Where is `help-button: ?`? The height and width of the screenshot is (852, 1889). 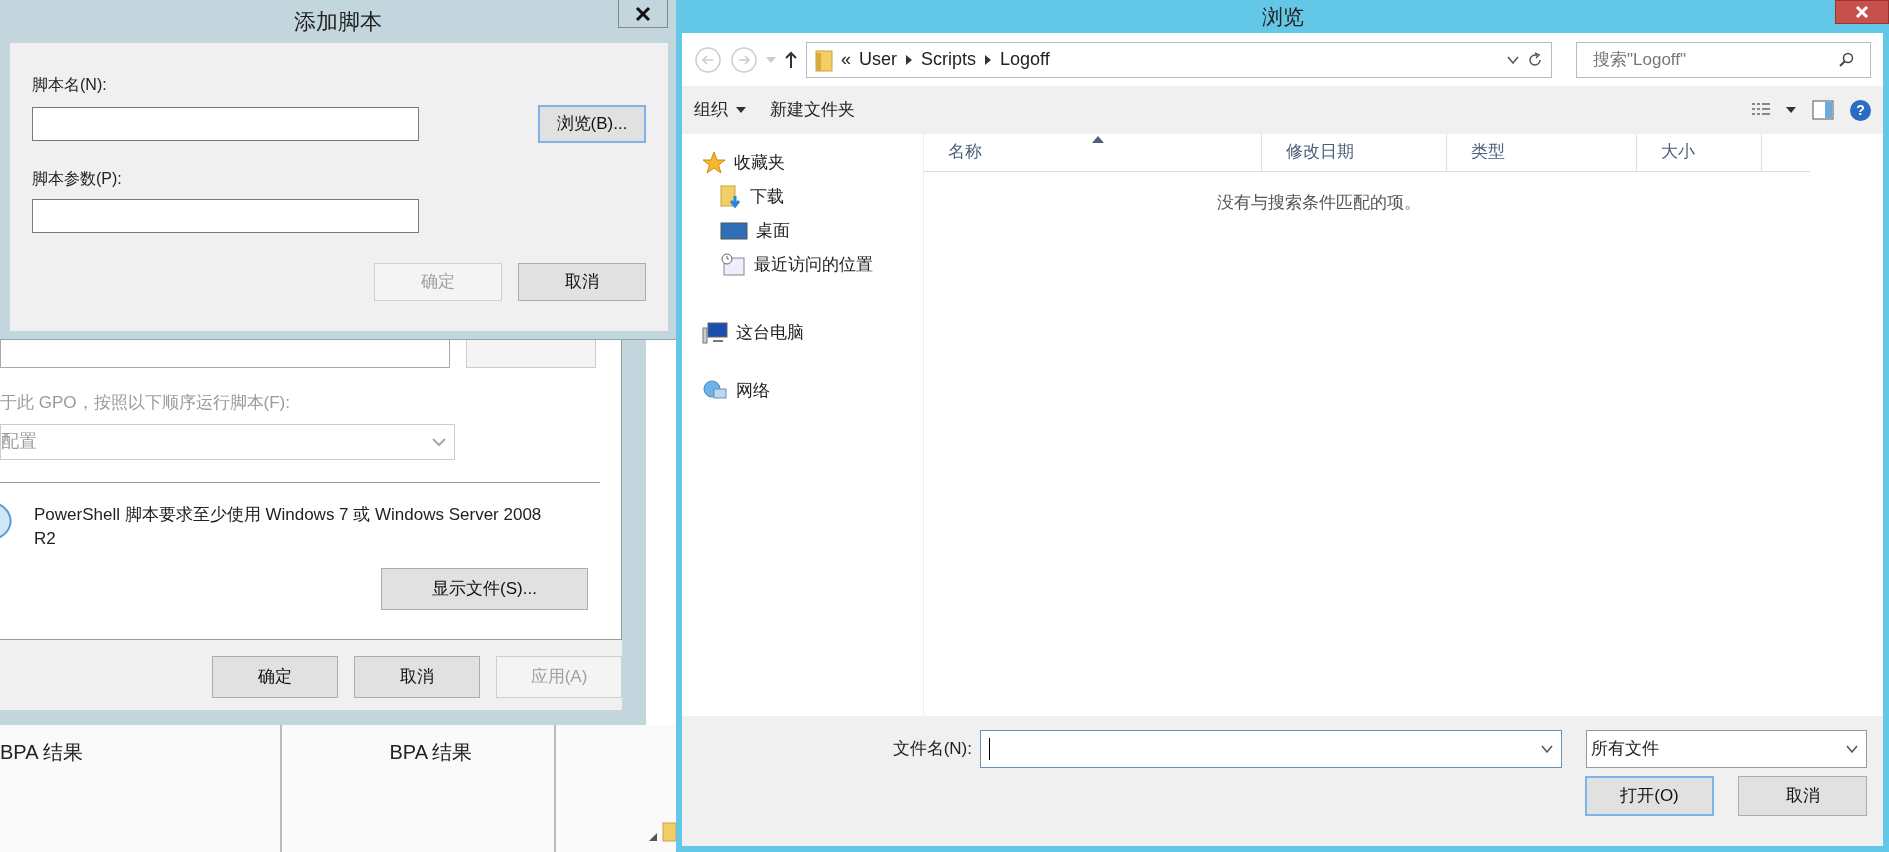 help-button: ? is located at coordinates (1860, 110).